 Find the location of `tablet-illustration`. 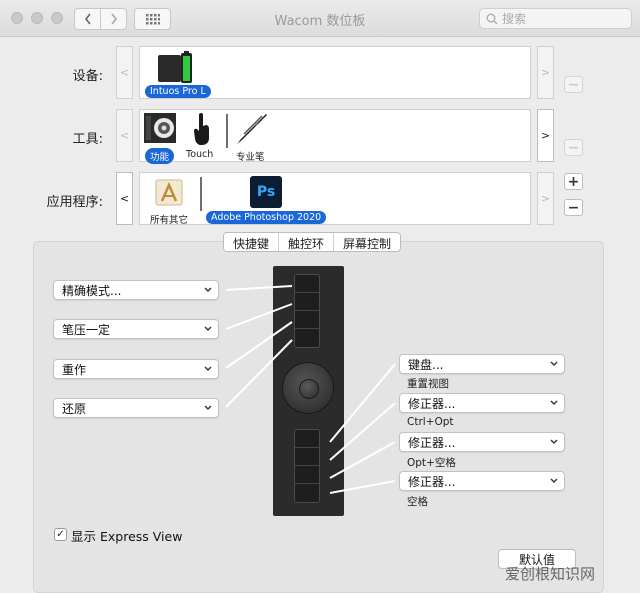

tablet-illustration is located at coordinates (308, 391).